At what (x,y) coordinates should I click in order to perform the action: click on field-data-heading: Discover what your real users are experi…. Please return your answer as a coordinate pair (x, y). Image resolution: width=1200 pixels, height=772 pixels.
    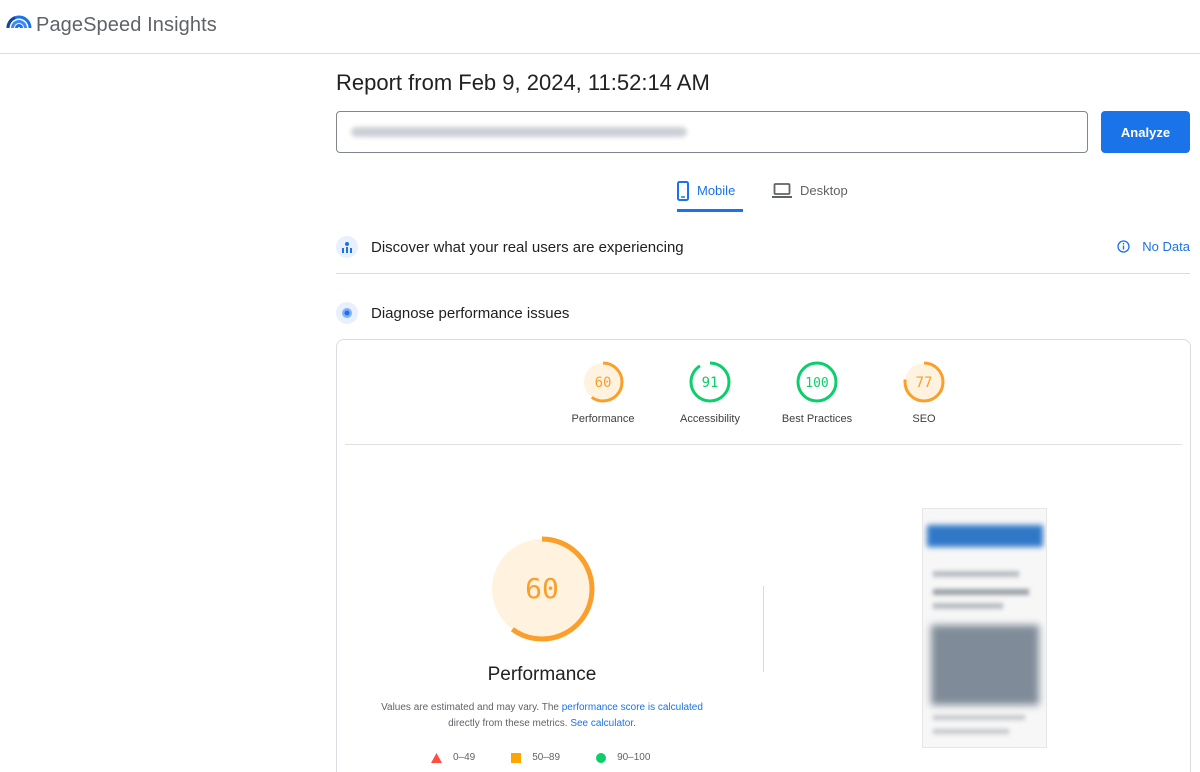
    Looking at the image, I should click on (527, 247).